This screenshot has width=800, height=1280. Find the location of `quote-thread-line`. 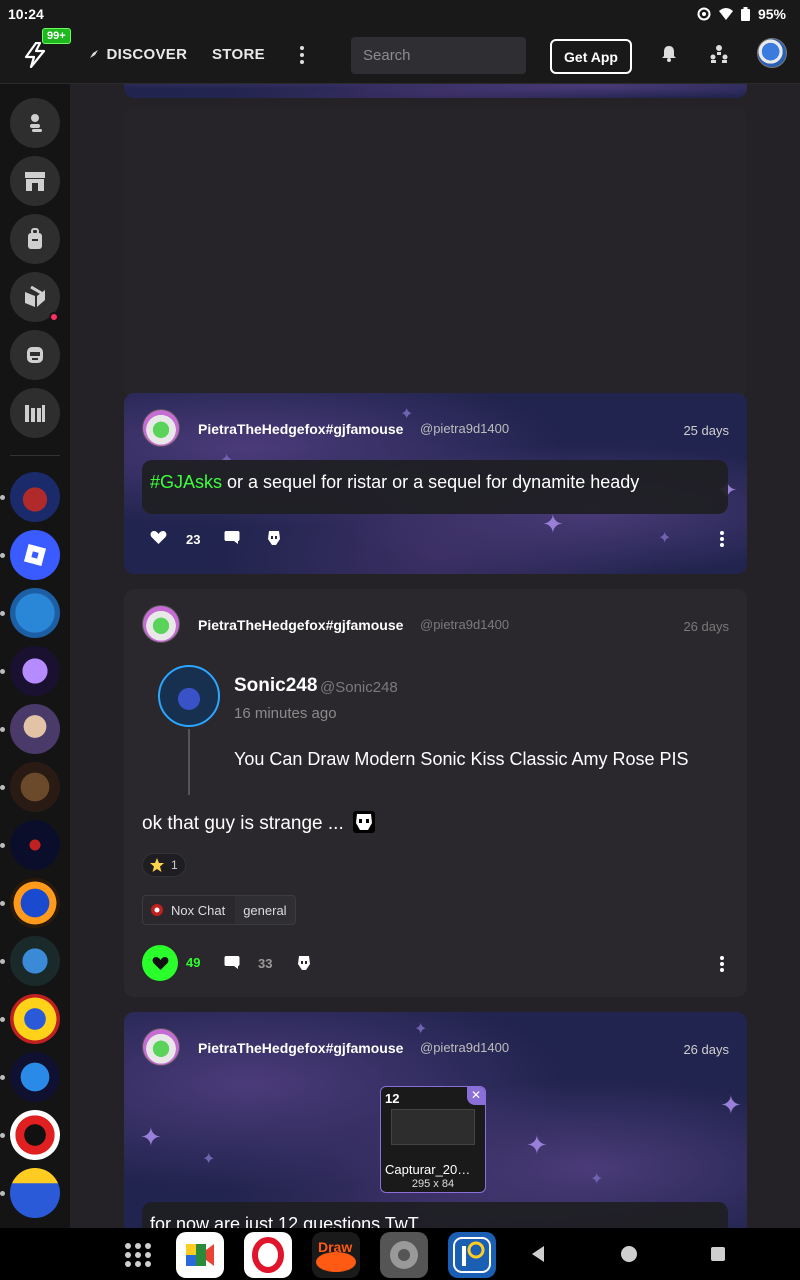

quote-thread-line is located at coordinates (189, 762).